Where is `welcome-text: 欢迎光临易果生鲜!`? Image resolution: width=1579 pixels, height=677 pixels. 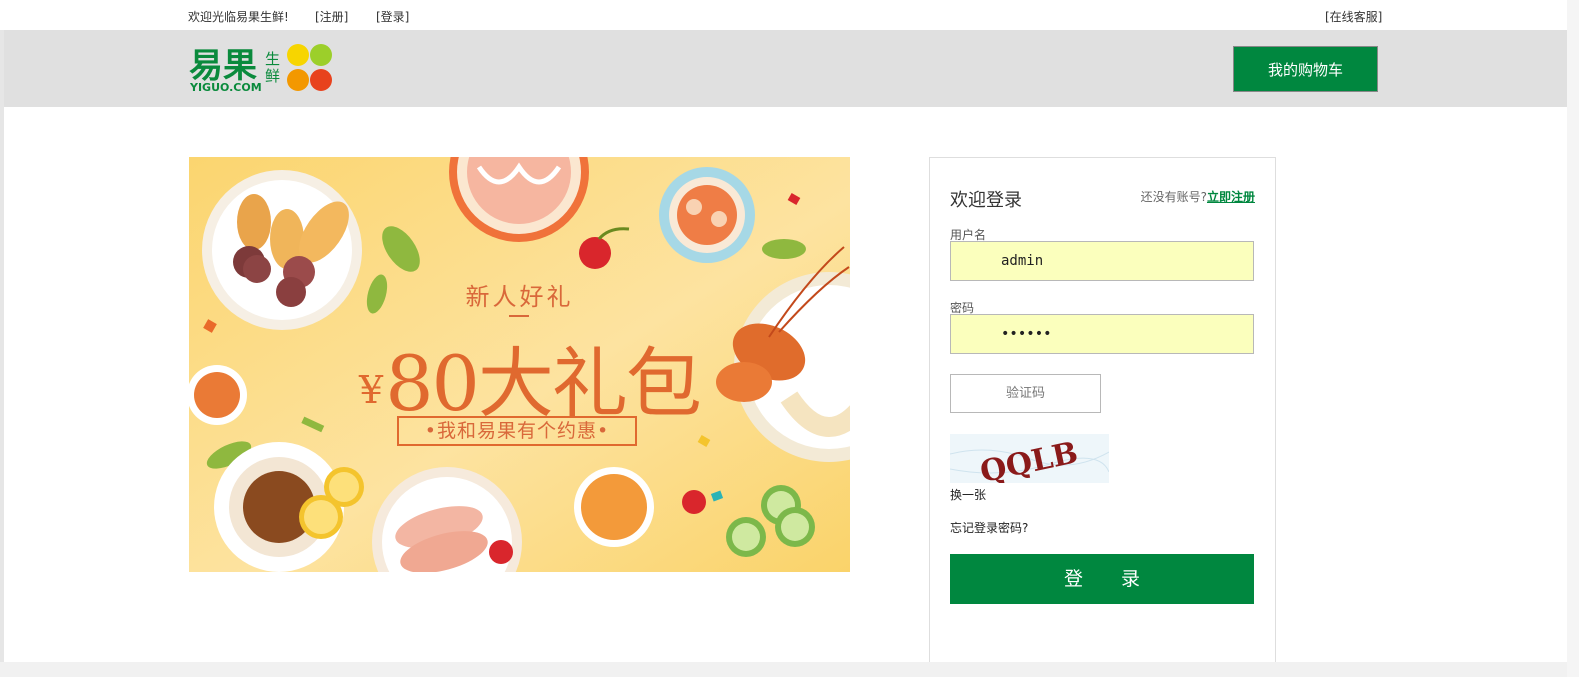
welcome-text: 欢迎光临易果生鲜! is located at coordinates (238, 17).